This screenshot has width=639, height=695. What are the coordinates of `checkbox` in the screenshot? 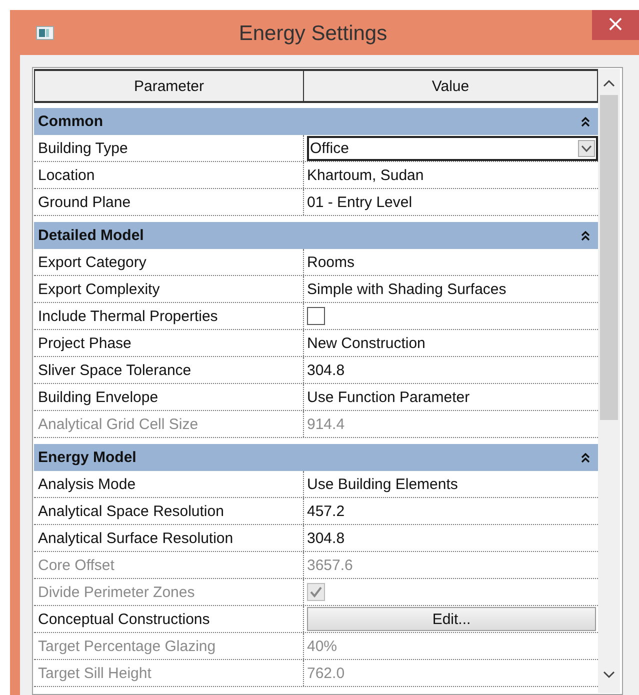 It's located at (316, 316).